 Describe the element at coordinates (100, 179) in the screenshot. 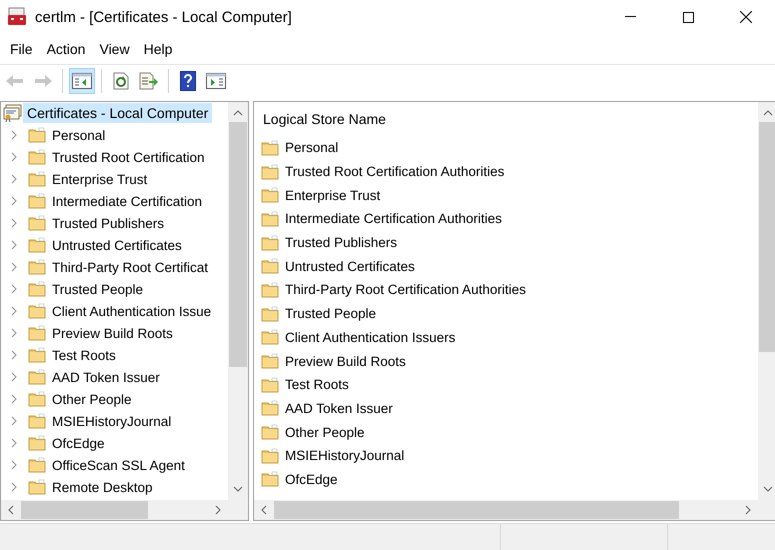

I see `tree-item: Enterprise Trust` at that location.